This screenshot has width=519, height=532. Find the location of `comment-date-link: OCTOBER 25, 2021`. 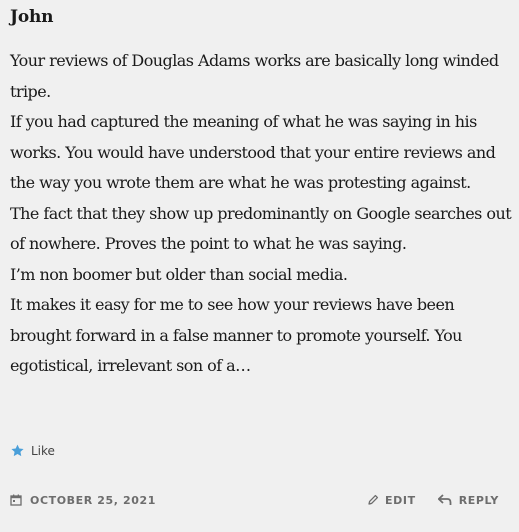

comment-date-link: OCTOBER 25, 2021 is located at coordinates (83, 500).